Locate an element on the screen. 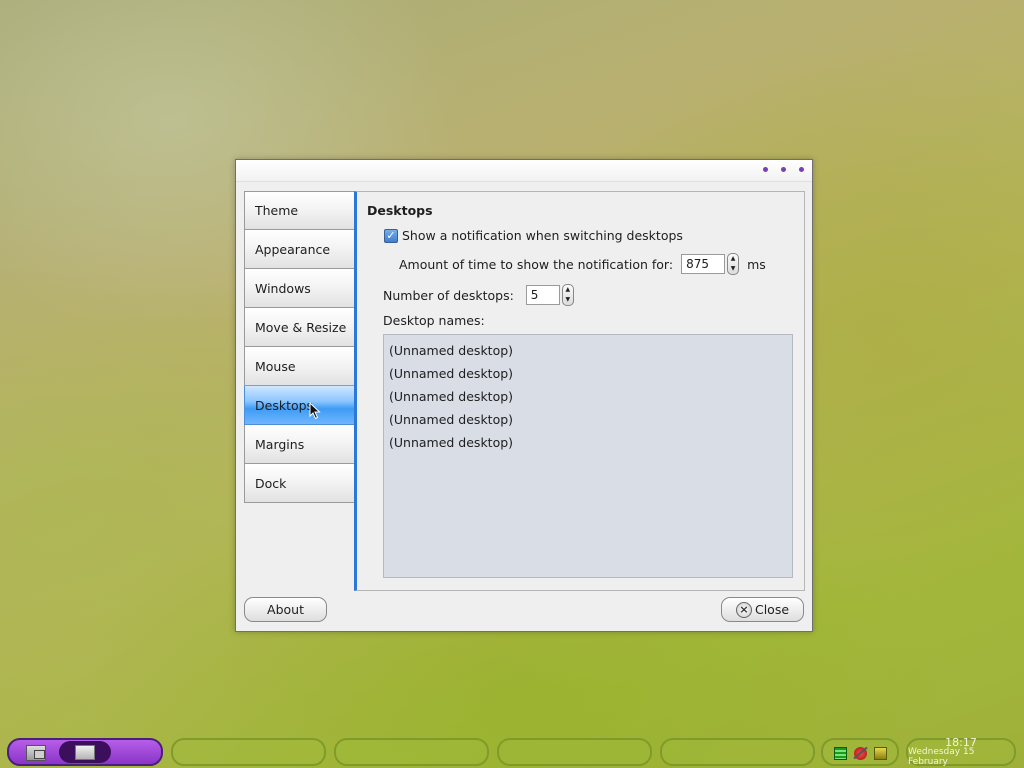  number-of-desktops-spin-buttons: ▲ ▼ is located at coordinates (567, 295).